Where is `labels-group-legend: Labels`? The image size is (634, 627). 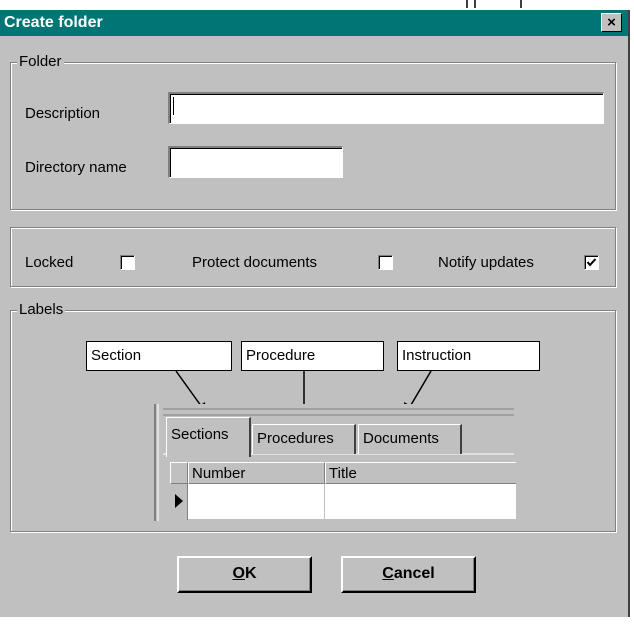 labels-group-legend: Labels is located at coordinates (41, 309).